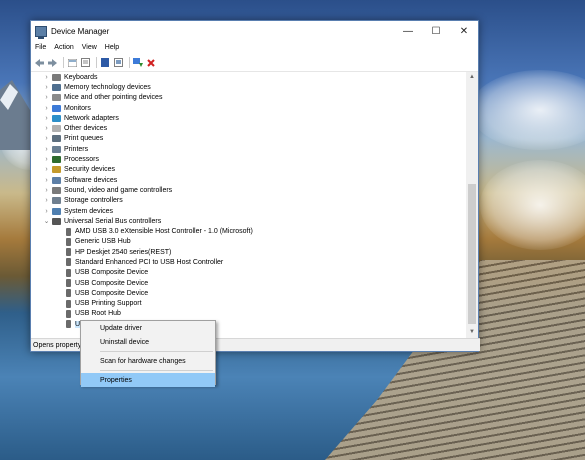  Describe the element at coordinates (108, 304) in the screenshot. I see `usb-device-label: USB Printing Support` at that location.